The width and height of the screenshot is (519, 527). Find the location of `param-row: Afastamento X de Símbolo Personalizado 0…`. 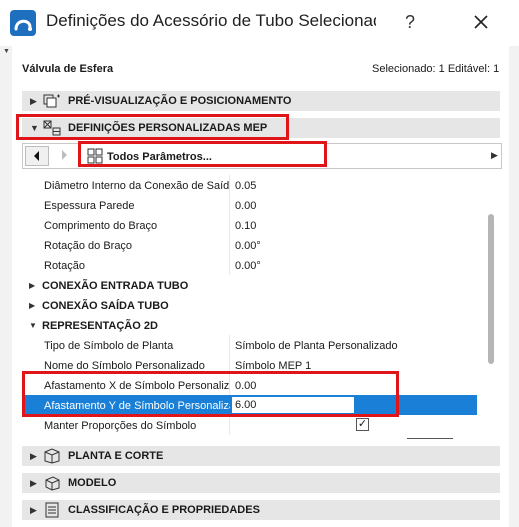

param-row: Afastamento X de Símbolo Personalizado 0… is located at coordinates (249, 385).